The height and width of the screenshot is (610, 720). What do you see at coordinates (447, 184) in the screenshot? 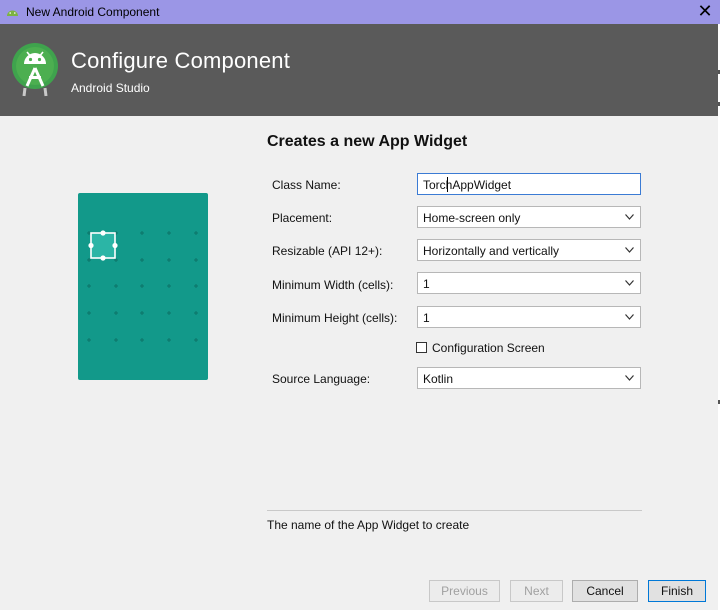
I see `text-caret` at bounding box center [447, 184].